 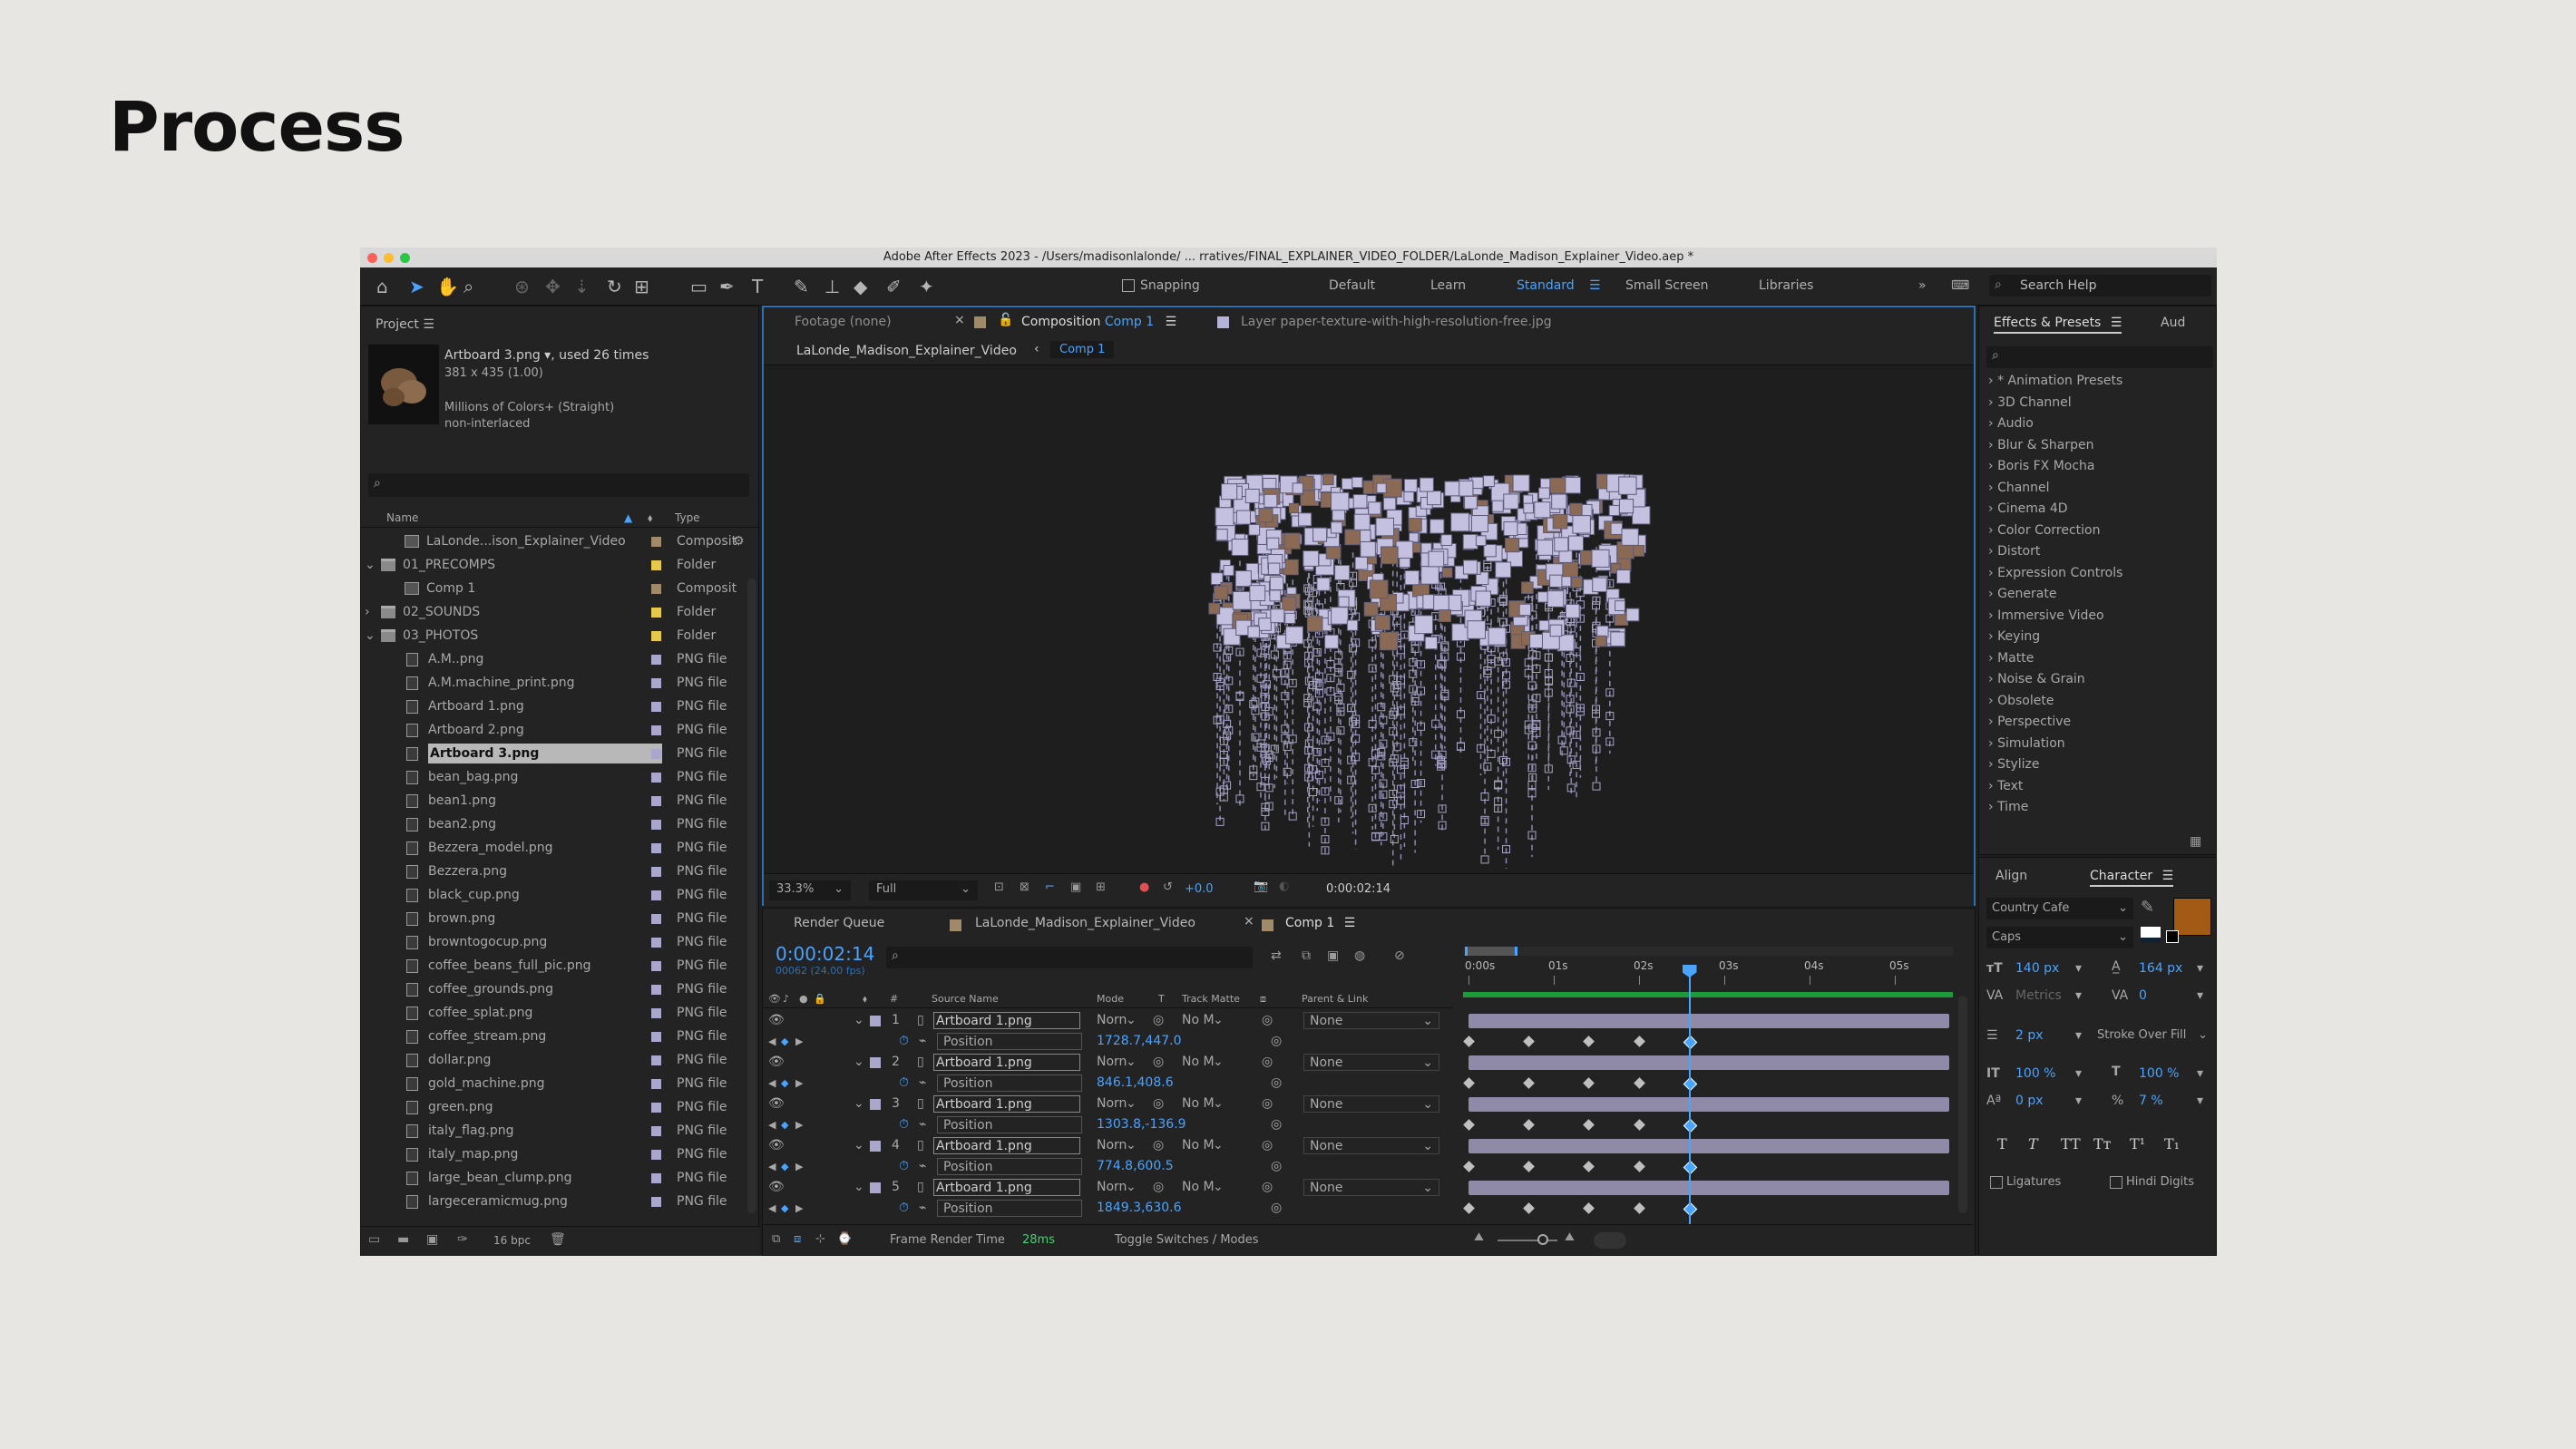 I want to click on composition-mini-flowchart-icon: ⇄, so click(x=1276, y=956).